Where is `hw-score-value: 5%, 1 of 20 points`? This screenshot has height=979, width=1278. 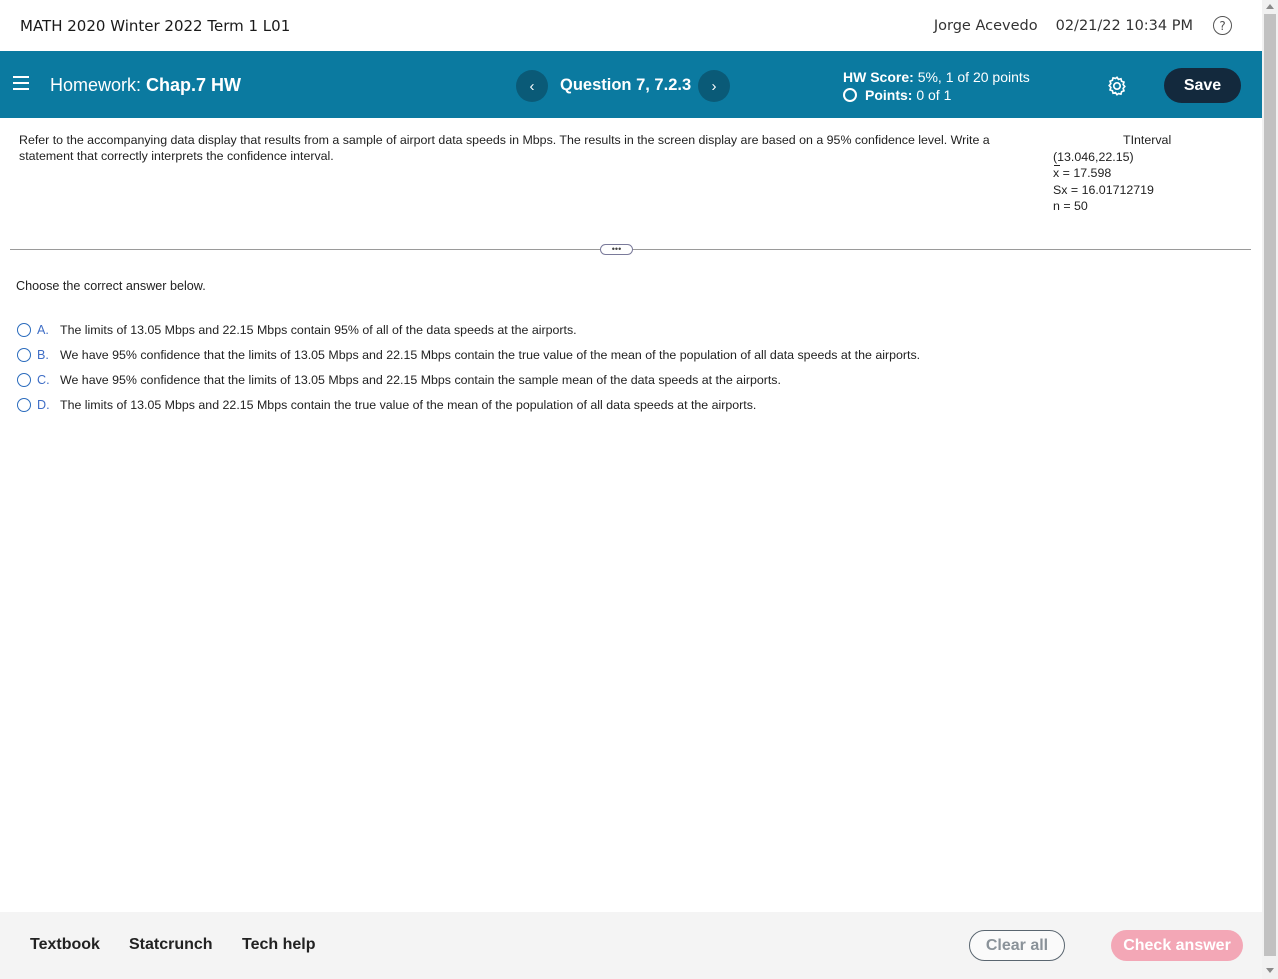
hw-score-value: 5%, 1 of 20 points is located at coordinates (973, 77).